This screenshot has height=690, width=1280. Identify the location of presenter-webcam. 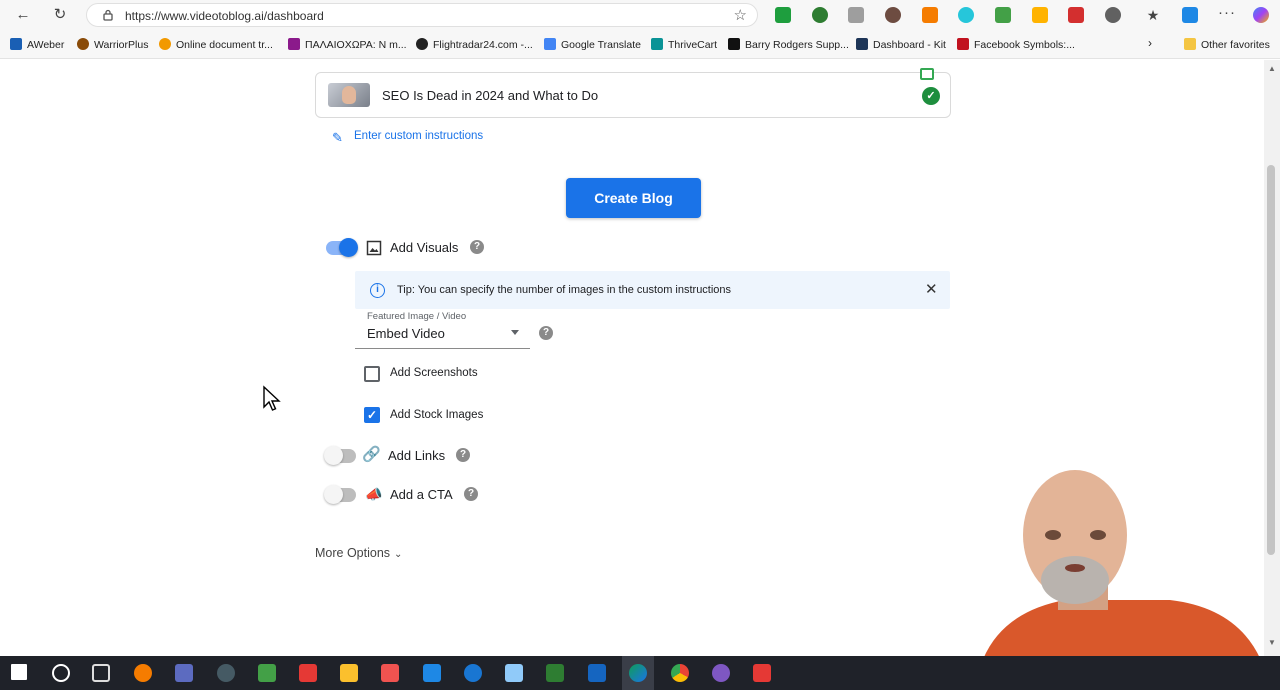
(1122, 580).